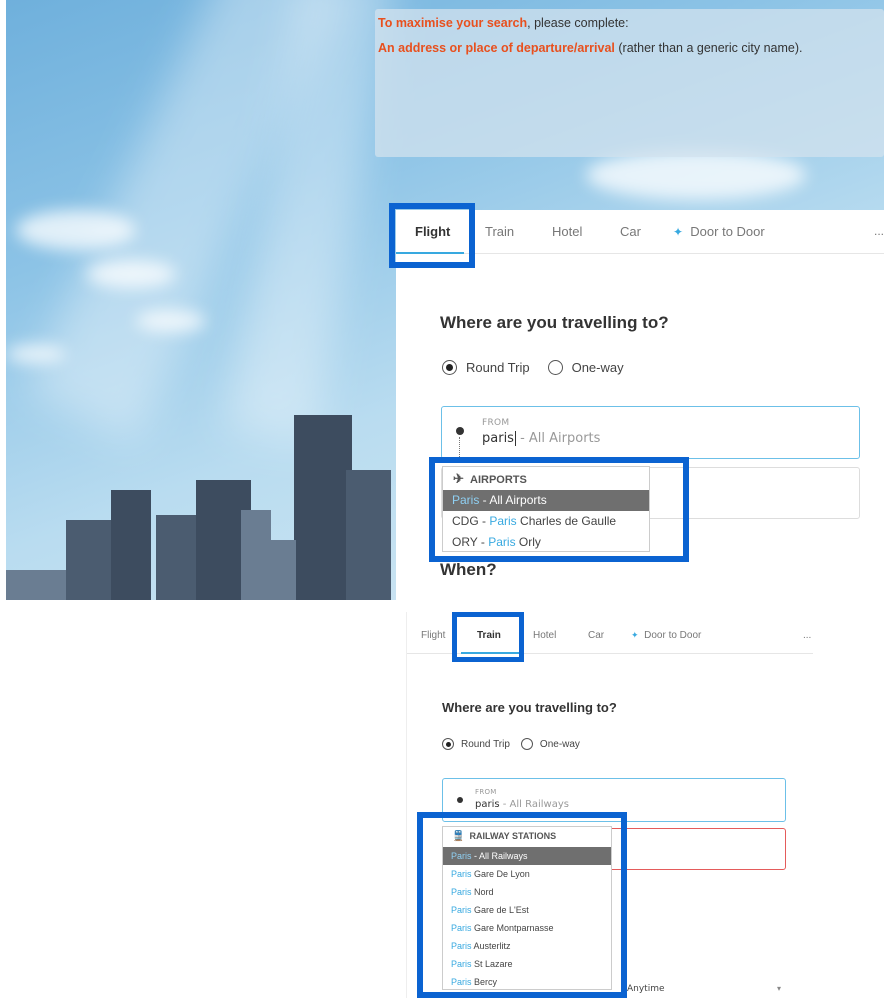  I want to click on suggestion-text: Nord, so click(482, 892).